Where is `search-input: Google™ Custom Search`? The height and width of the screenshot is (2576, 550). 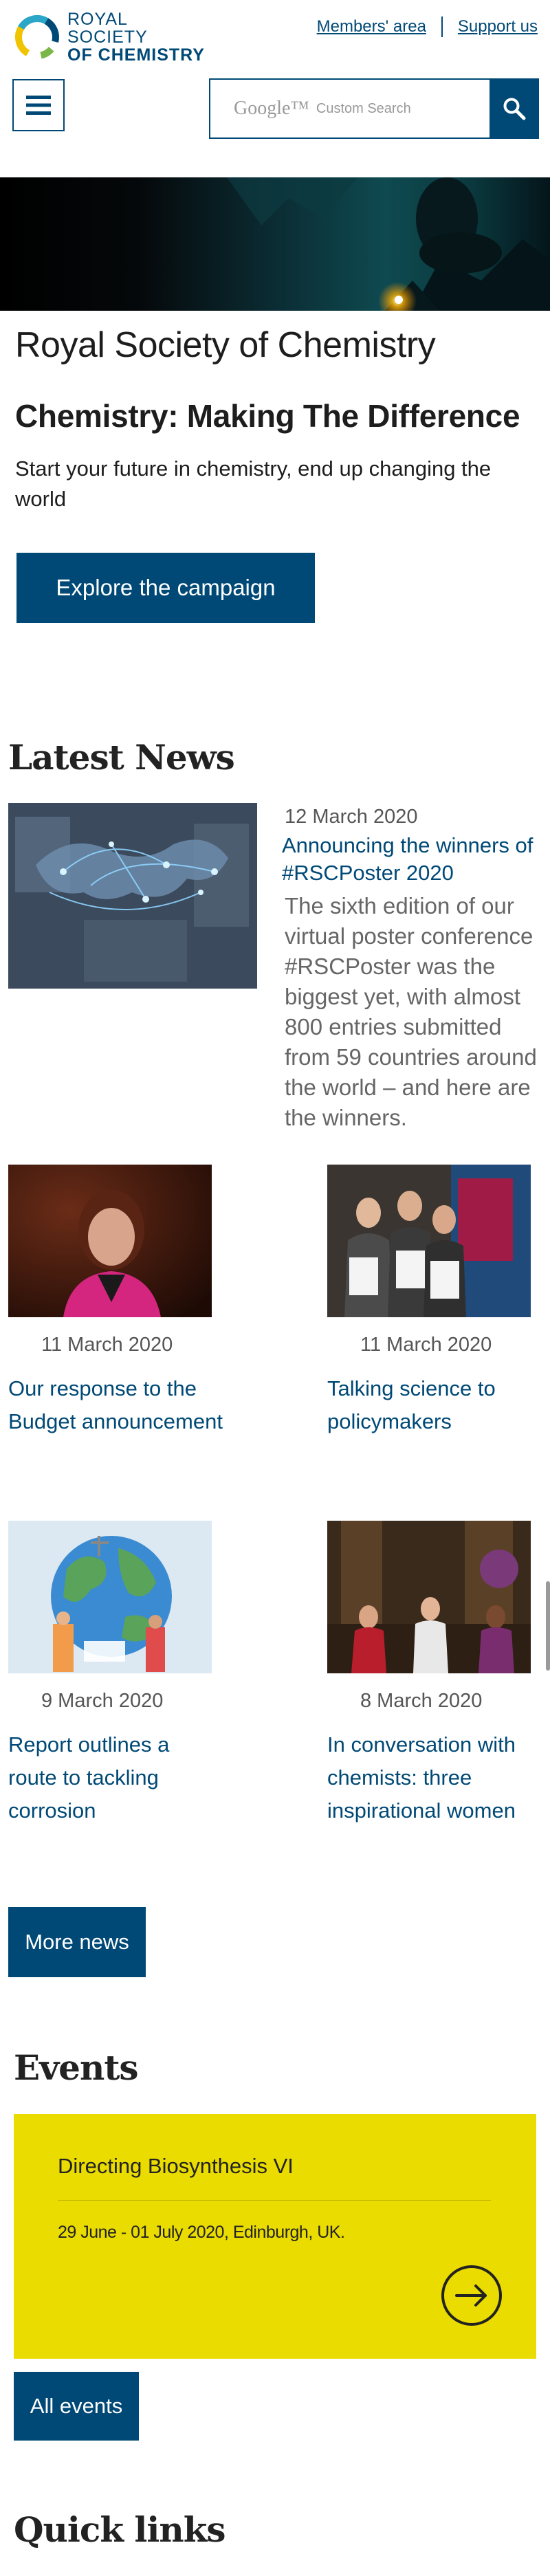
search-input: Google™ Custom Search is located at coordinates (350, 108).